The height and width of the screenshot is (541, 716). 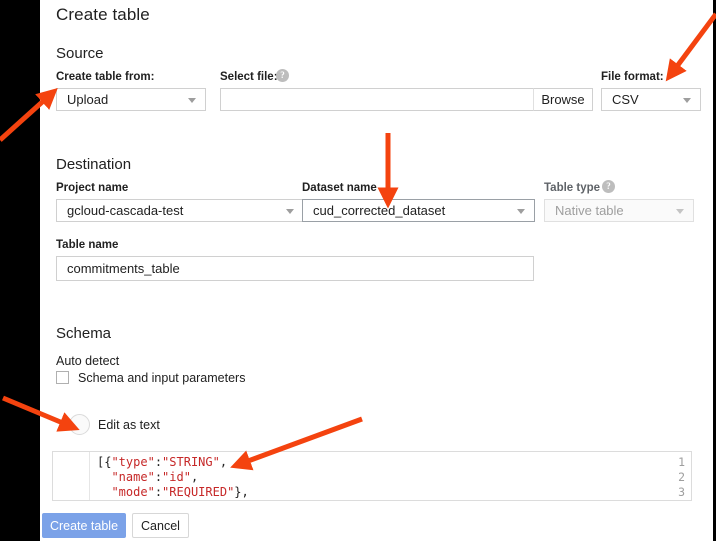 I want to click on editor-code-line: [{"type":"STRING",, so click(x=162, y=462).